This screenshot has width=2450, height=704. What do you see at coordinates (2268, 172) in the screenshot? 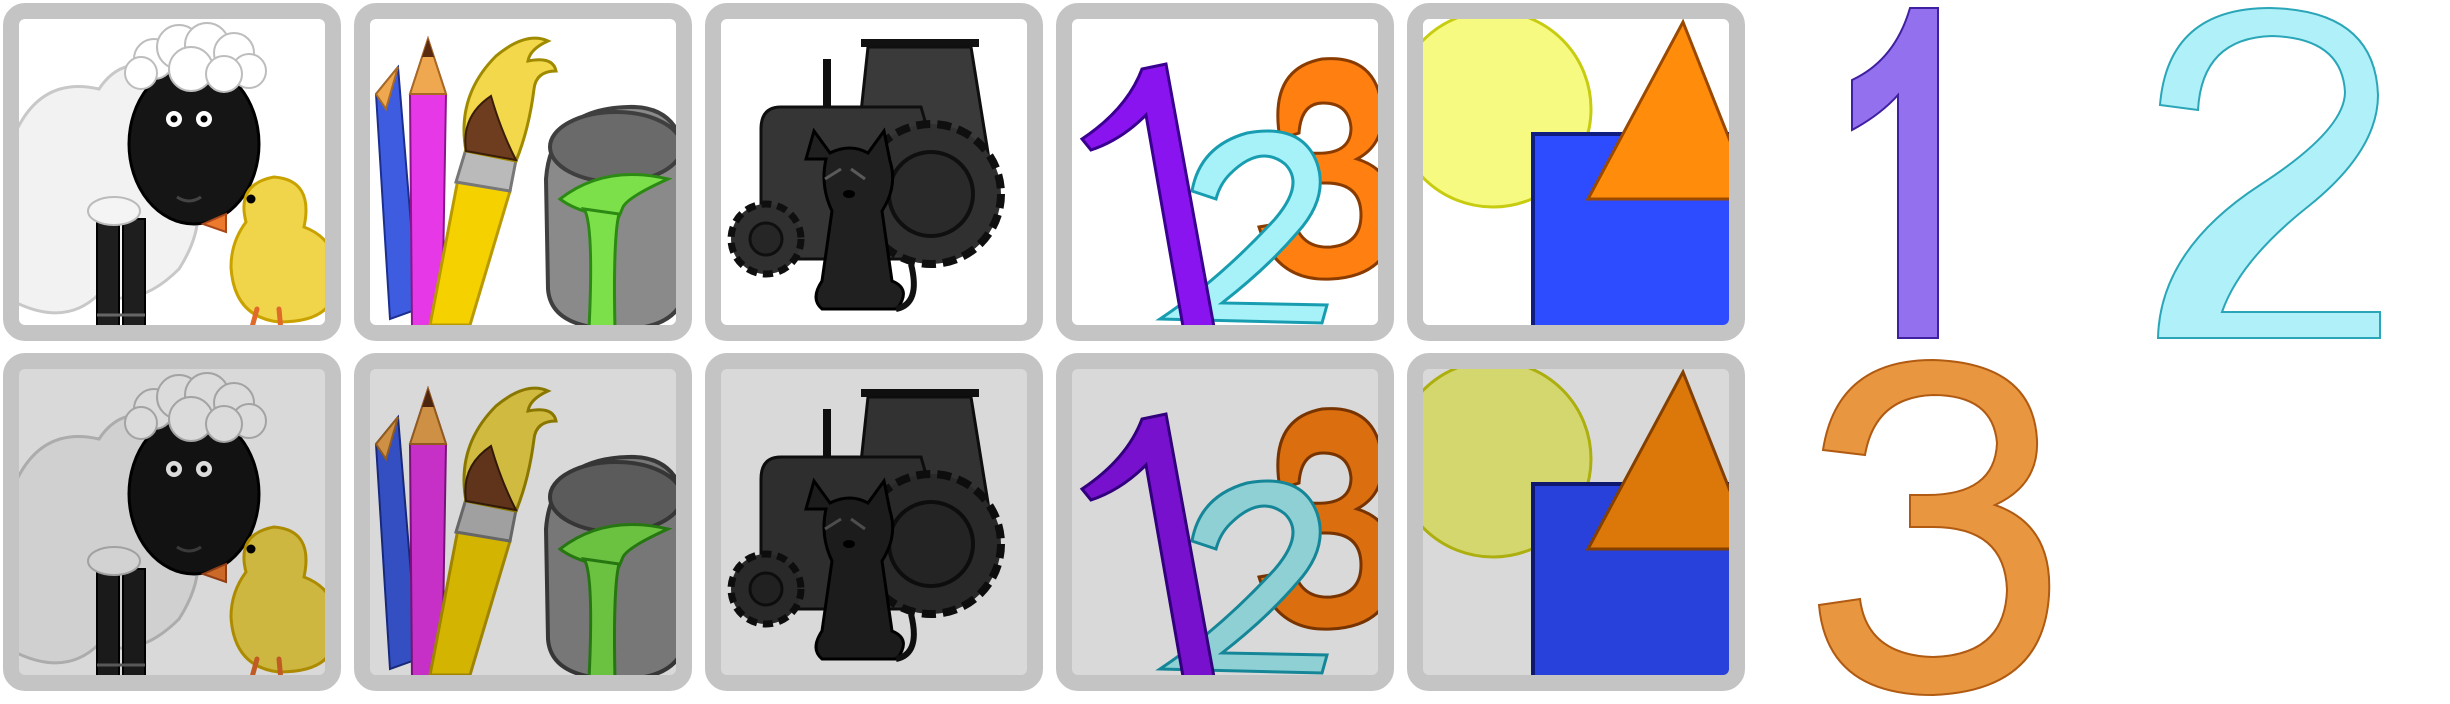
I see `digit-two-glyph` at bounding box center [2268, 172].